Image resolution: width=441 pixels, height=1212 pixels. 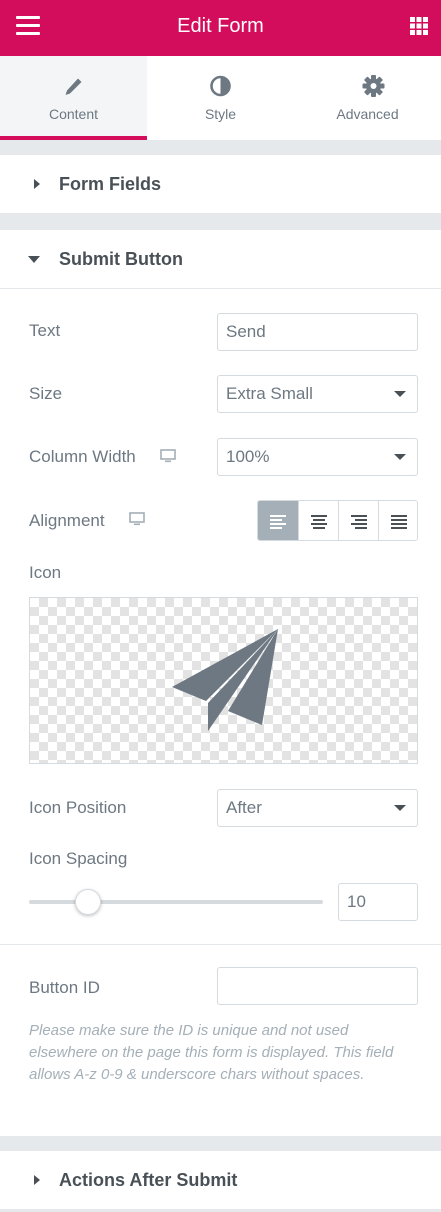 What do you see at coordinates (317, 394) in the screenshot?
I see `size-select: Extra Small` at bounding box center [317, 394].